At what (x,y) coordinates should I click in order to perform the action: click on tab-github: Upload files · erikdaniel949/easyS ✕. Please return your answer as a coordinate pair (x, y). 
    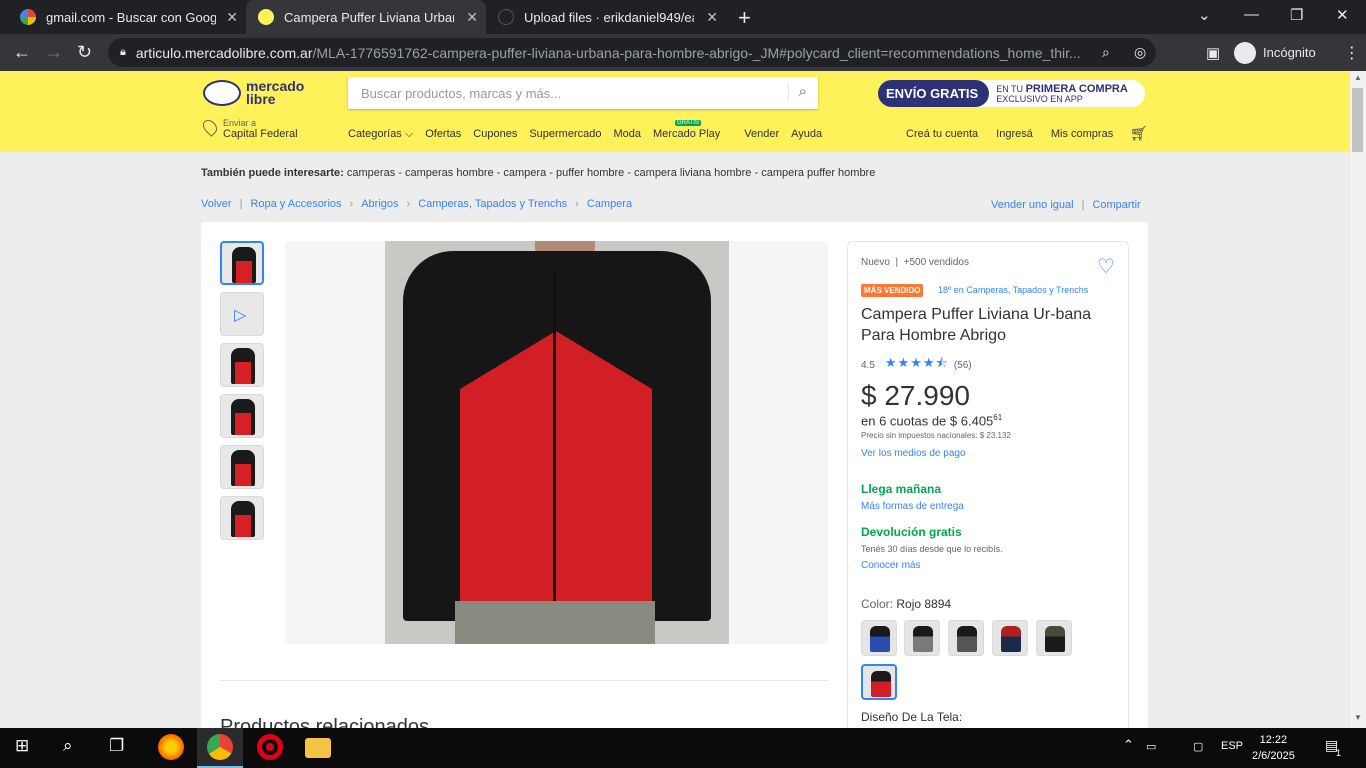
    Looking at the image, I should click on (606, 17).